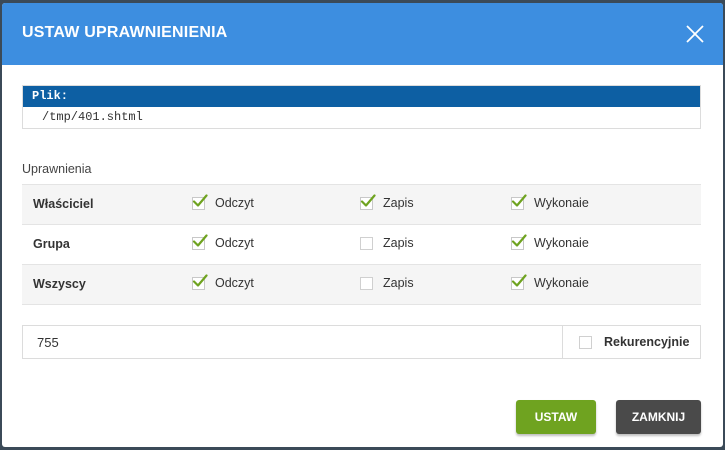 The width and height of the screenshot is (725, 450). I want to click on permission-row-label: Wszyscy, so click(59, 284).